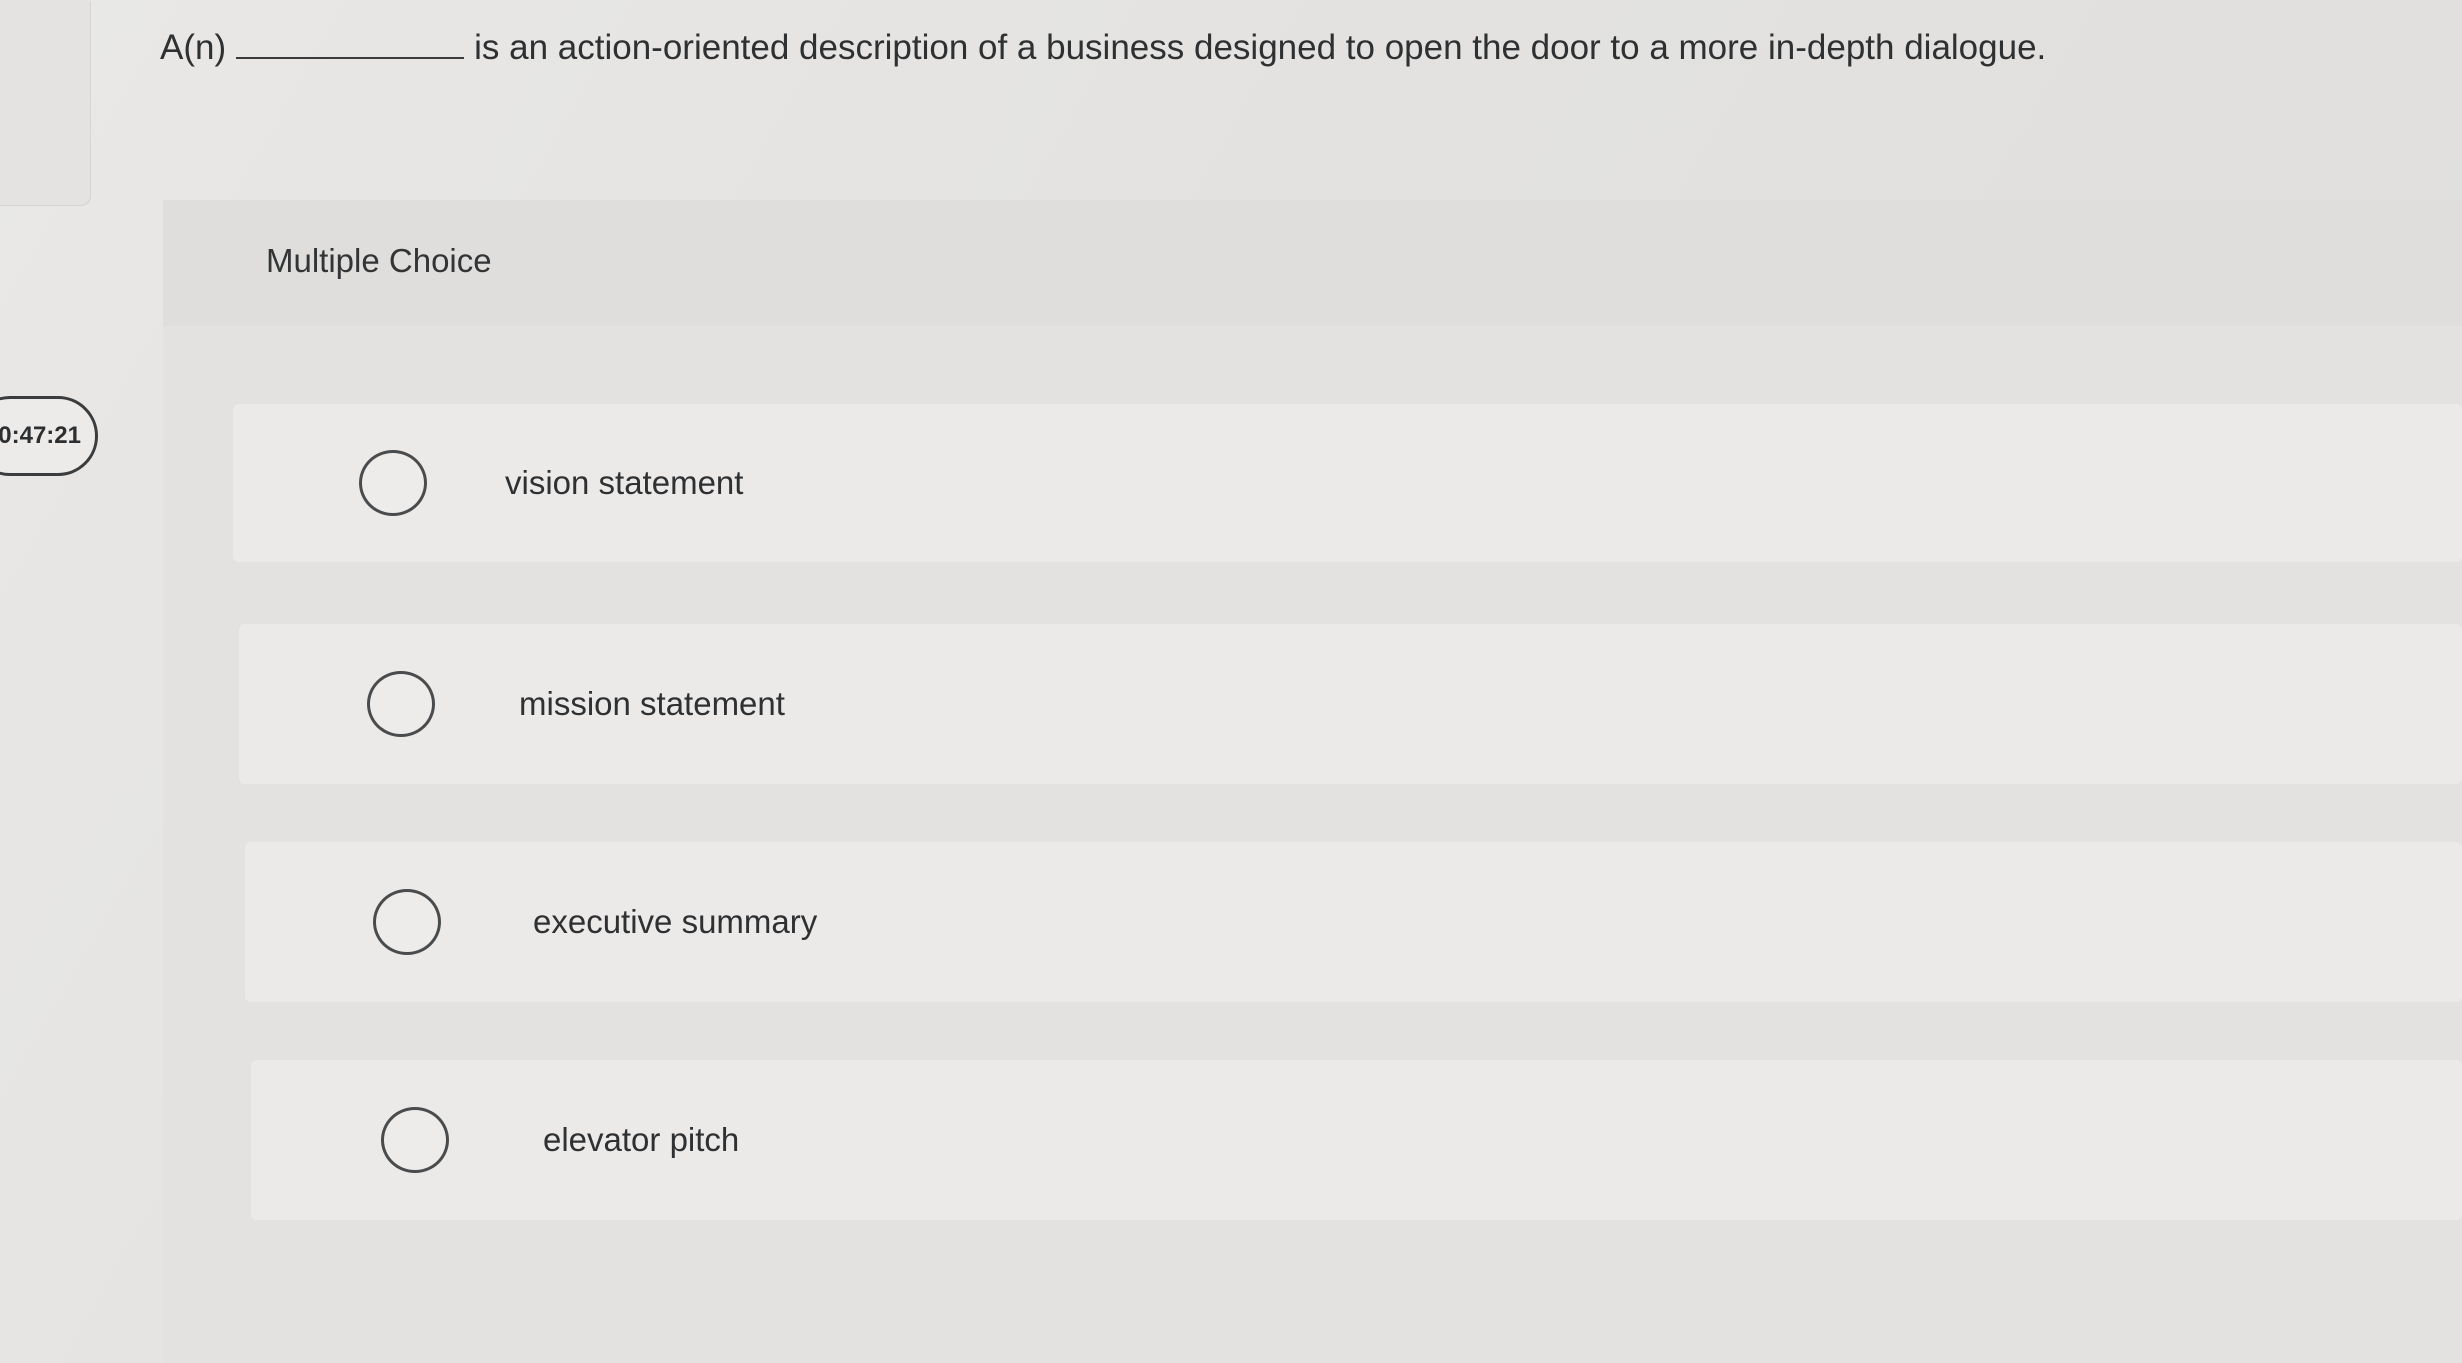  What do you see at coordinates (379, 260) in the screenshot?
I see `panel-title: Multiple Choice` at bounding box center [379, 260].